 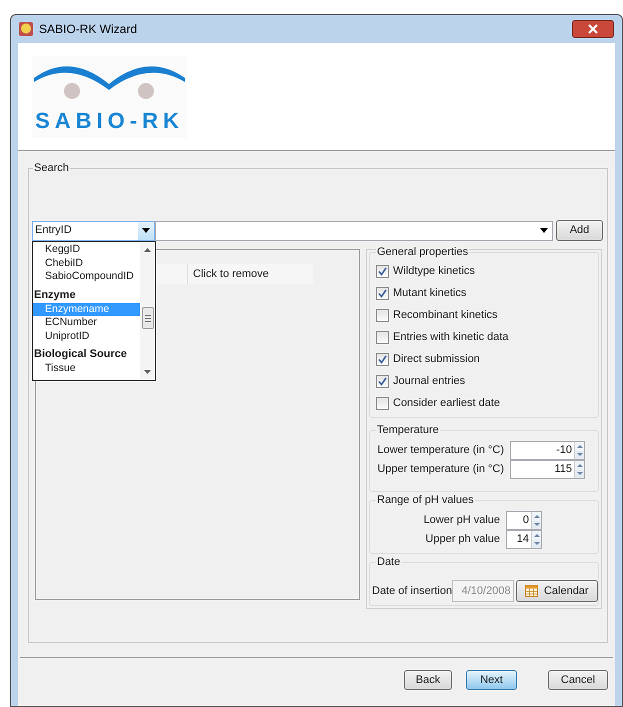 I want to click on dropdown-option: KeggID, so click(x=86, y=249).